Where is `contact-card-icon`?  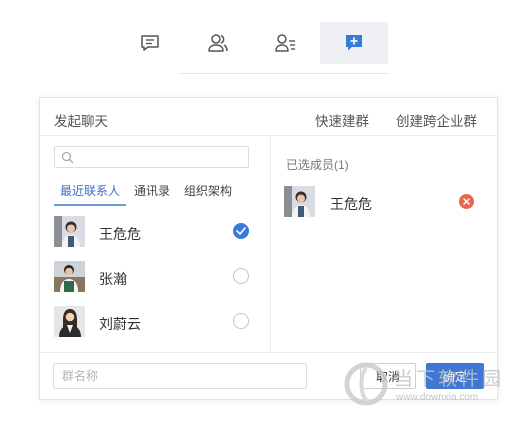
contact-card-icon is located at coordinates (285, 43).